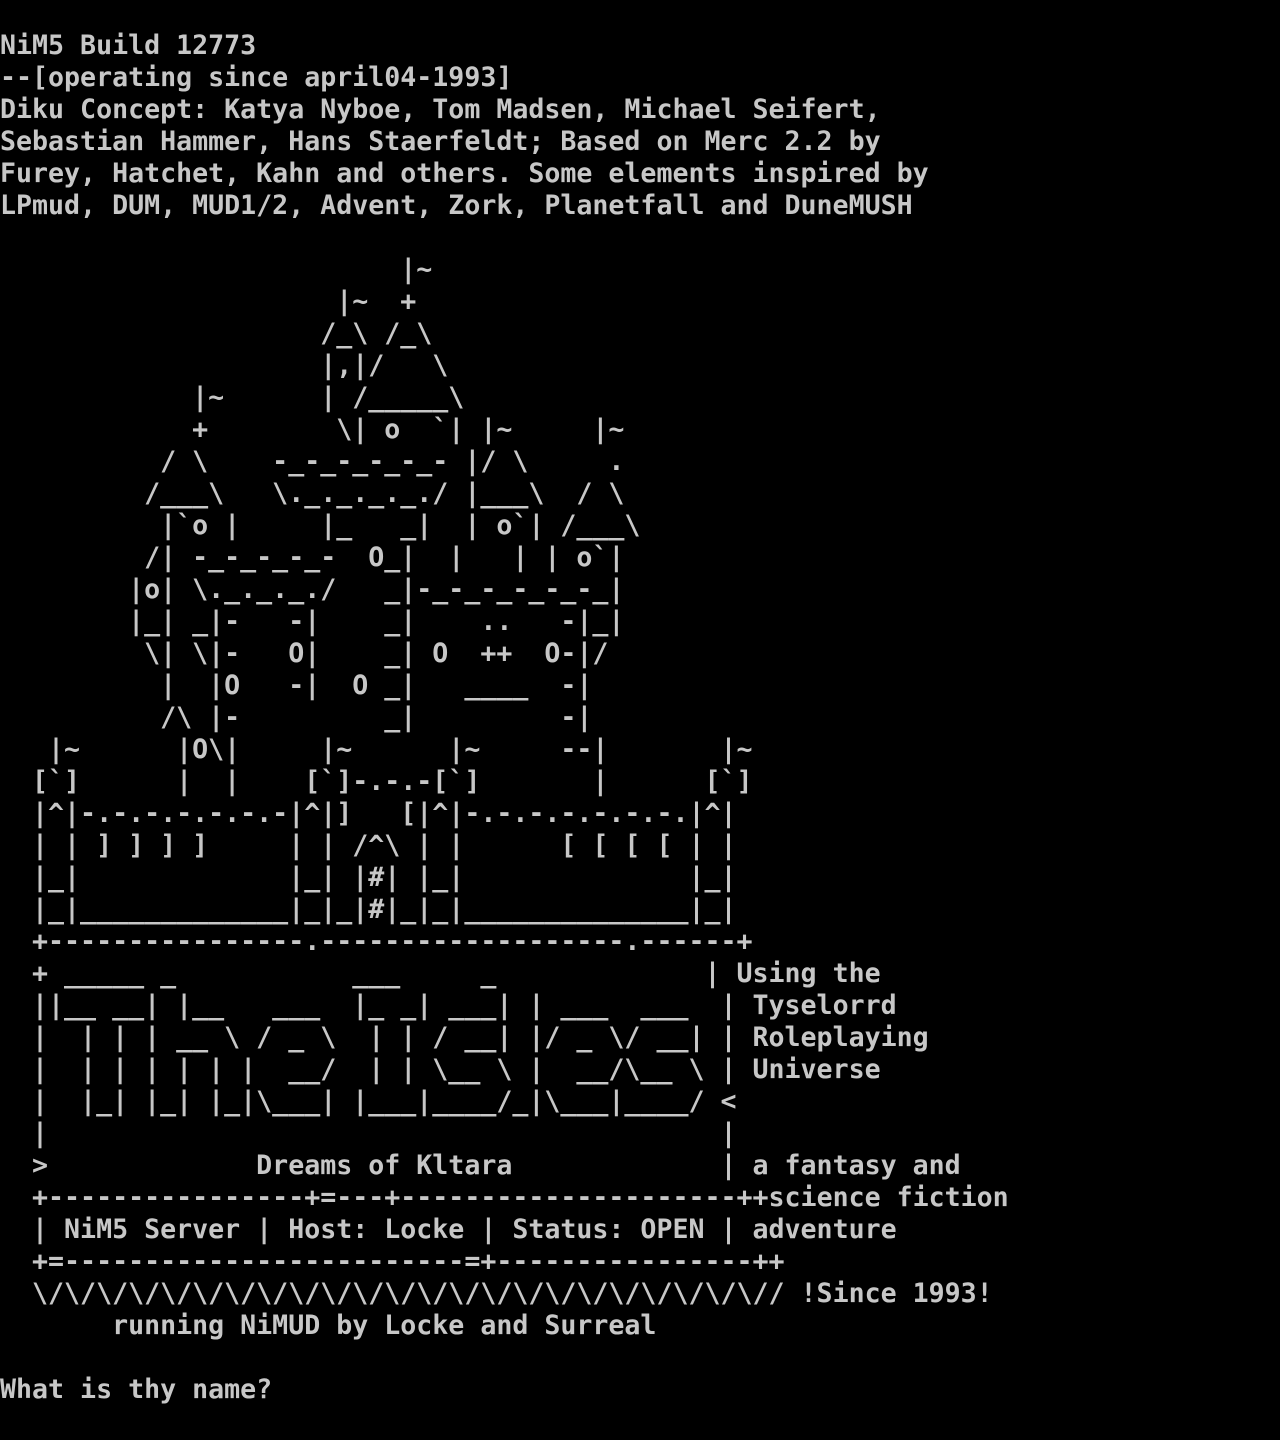  What do you see at coordinates (312, 461) in the screenshot?
I see `castle-art-line: / \ -_-_-_-_-_- |/ \ .` at bounding box center [312, 461].